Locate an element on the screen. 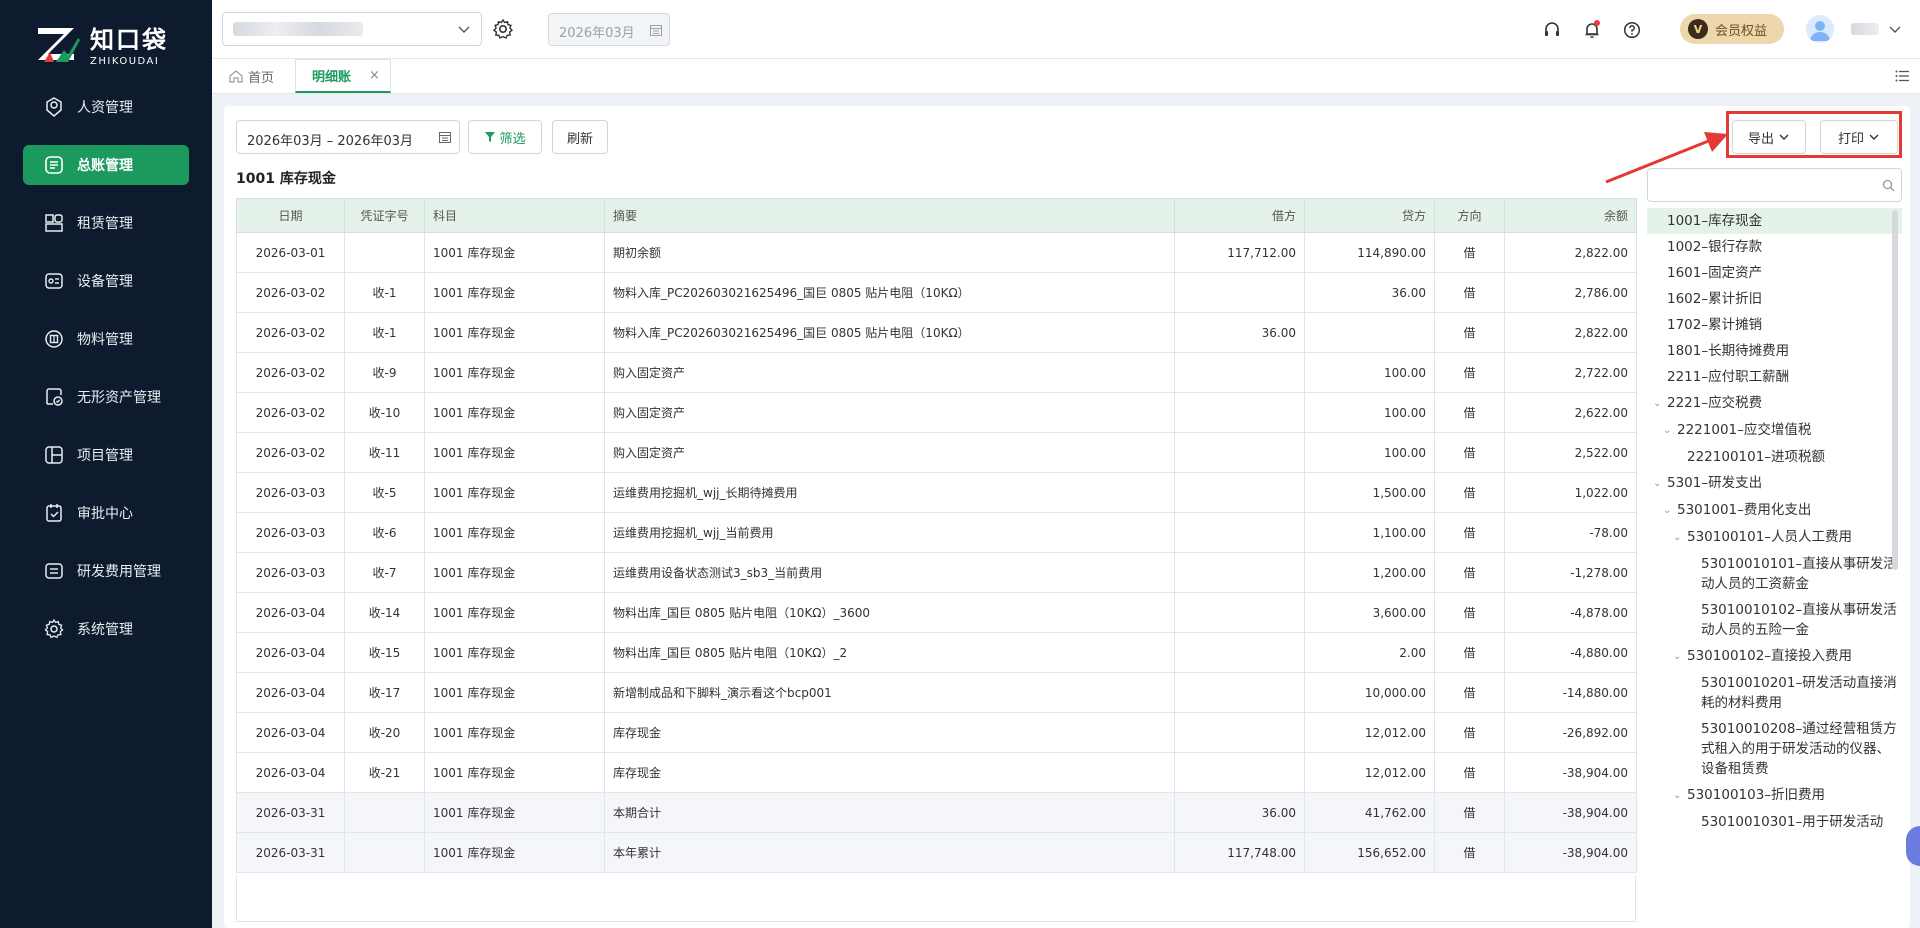 The width and height of the screenshot is (1920, 928). sidebar-item-material: 物料管理 is located at coordinates (106, 339).